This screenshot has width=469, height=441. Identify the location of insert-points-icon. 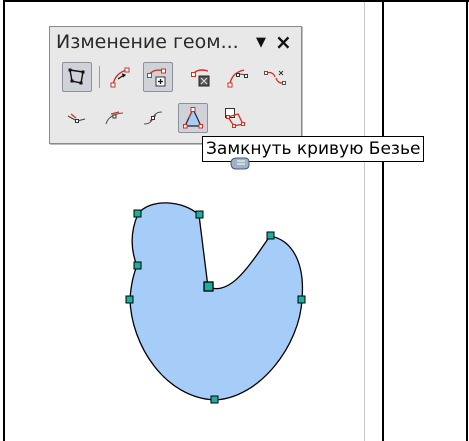
(156, 77).